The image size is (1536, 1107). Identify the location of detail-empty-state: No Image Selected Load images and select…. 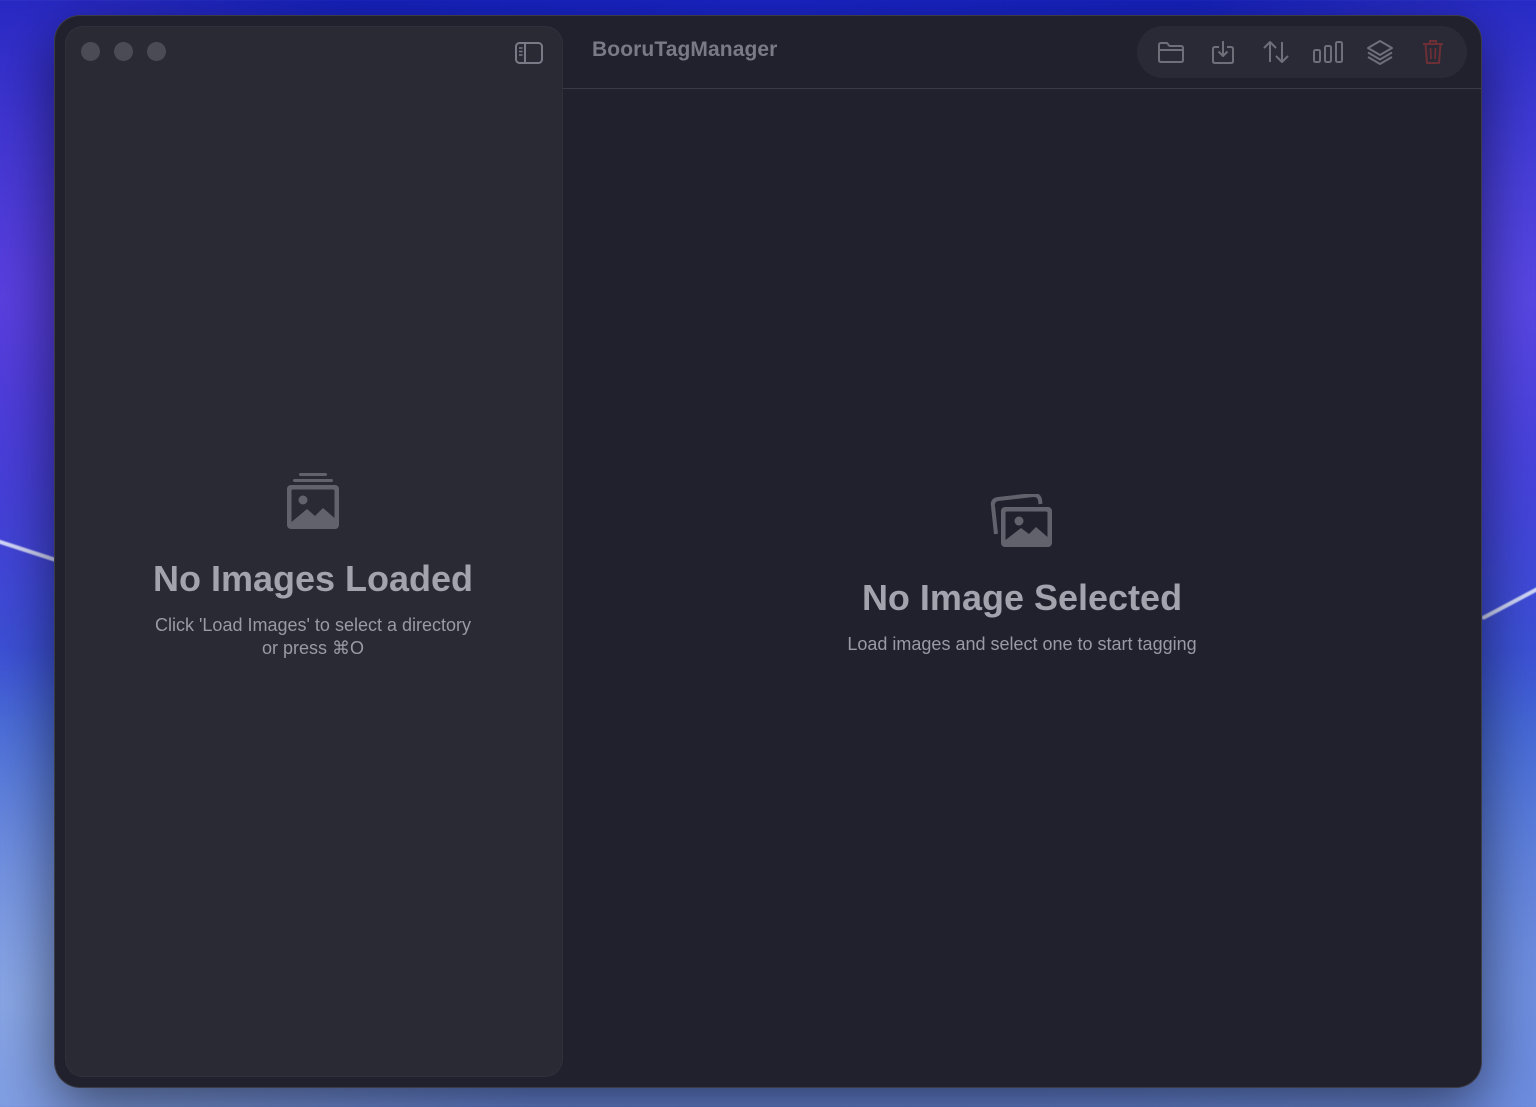
(1022, 574).